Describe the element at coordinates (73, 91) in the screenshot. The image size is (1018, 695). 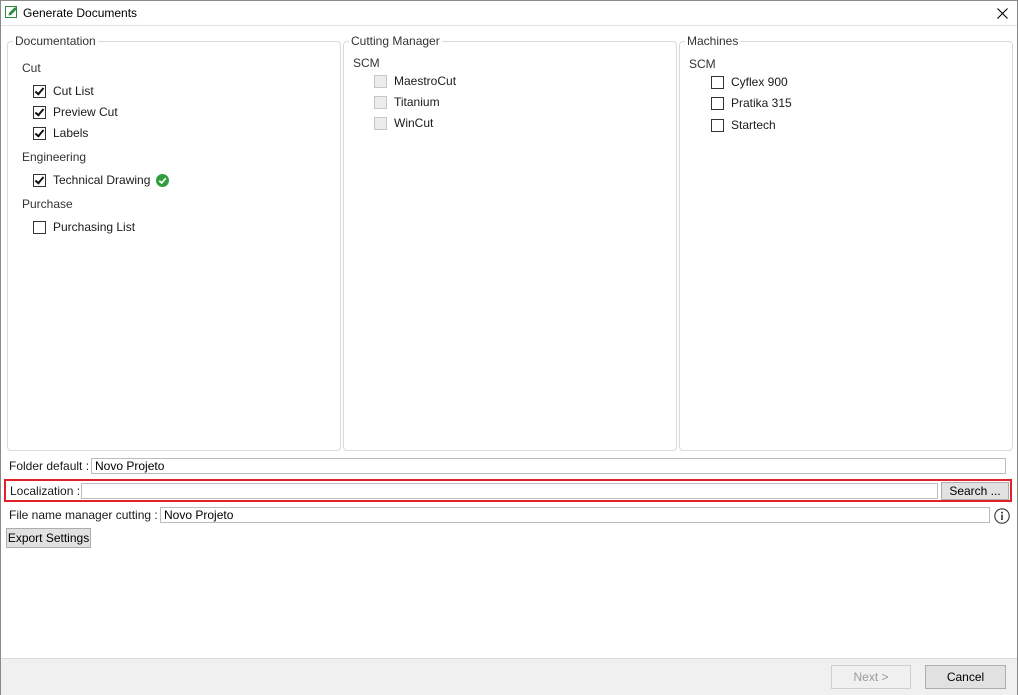
I see `checkbox-label: Cut List` at that location.